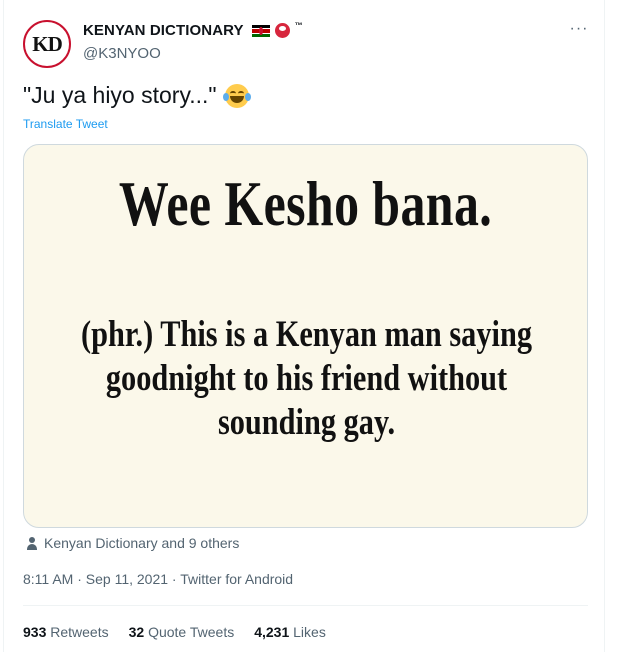 This screenshot has width=619, height=652. I want to click on quote-tweets-stat: 32 Quote Tweets, so click(182, 632).